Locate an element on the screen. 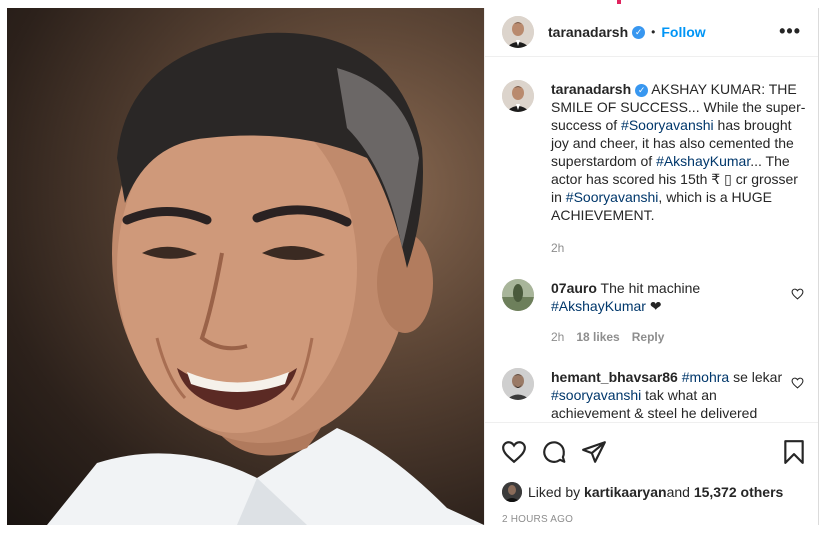 Image resolution: width=825 pixels, height=545 pixels. comment-username: hemant_bhavsar86 is located at coordinates (614, 377).